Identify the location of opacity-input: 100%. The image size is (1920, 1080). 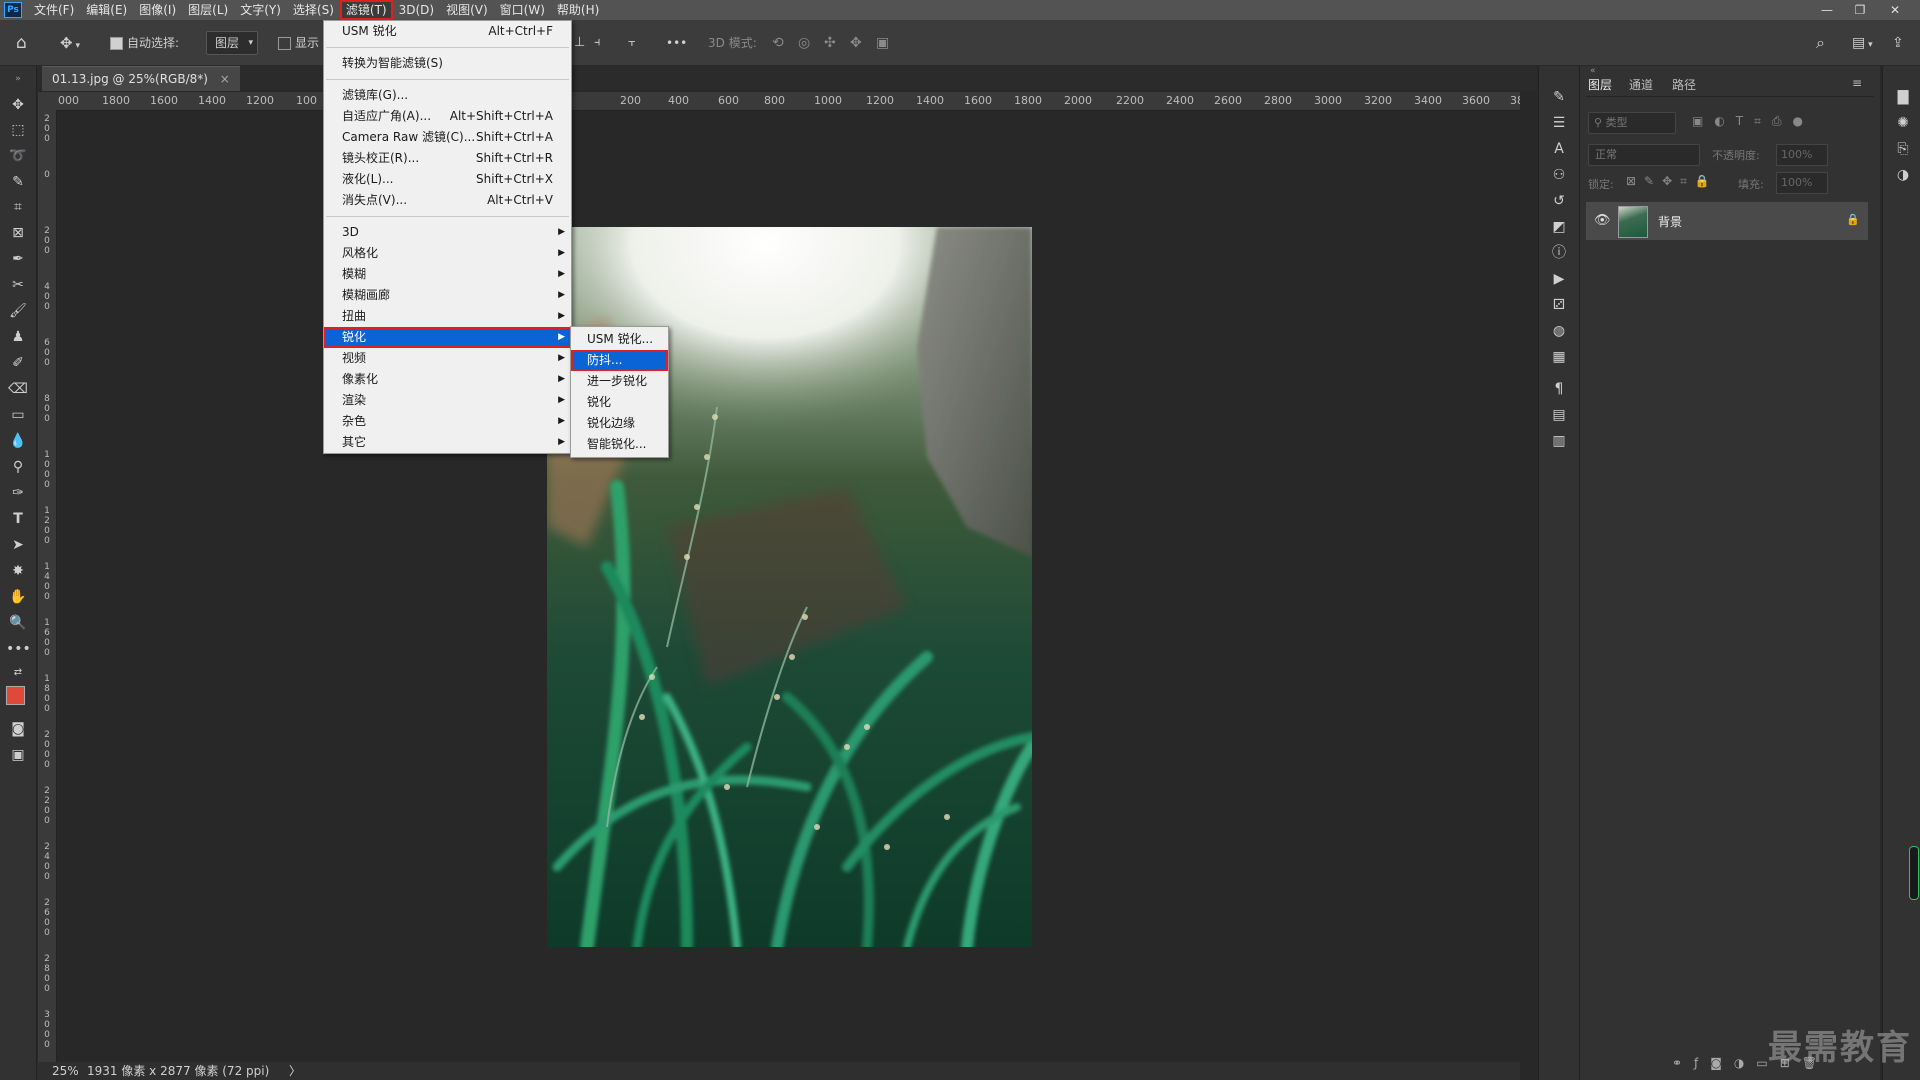
(1802, 155).